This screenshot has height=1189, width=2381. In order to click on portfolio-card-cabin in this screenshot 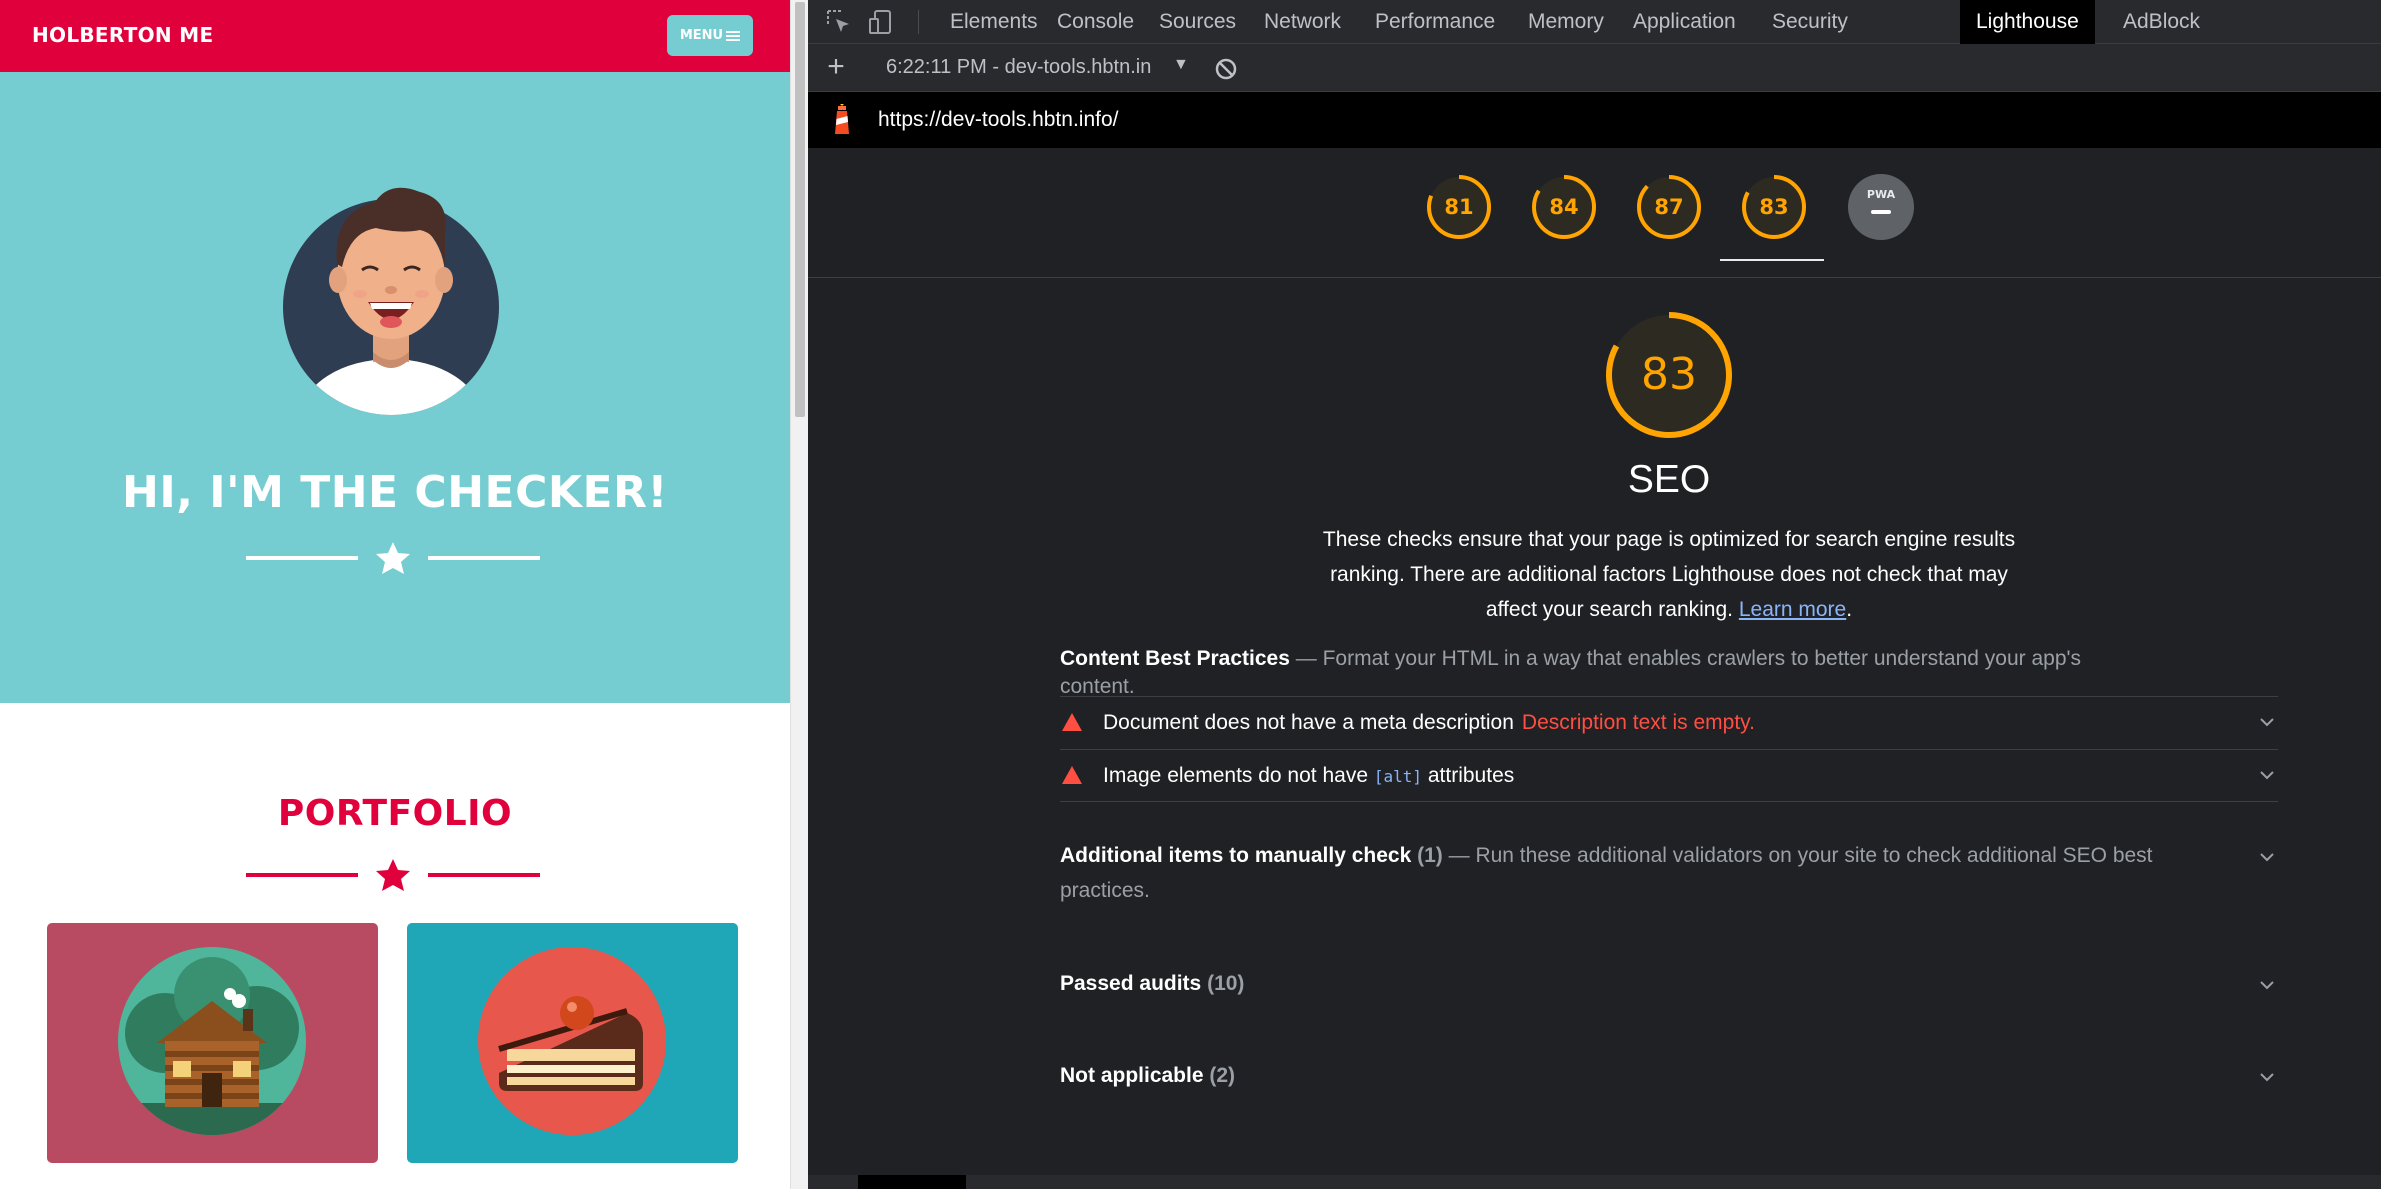, I will do `click(212, 1043)`.